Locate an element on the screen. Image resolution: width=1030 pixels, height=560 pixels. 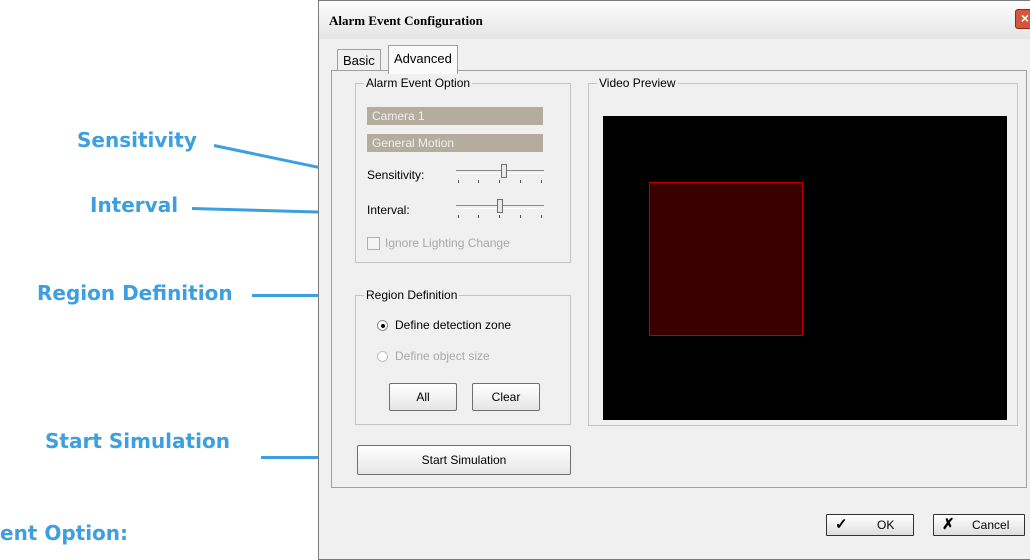
region-definition-title: Region Definition is located at coordinates (412, 295).